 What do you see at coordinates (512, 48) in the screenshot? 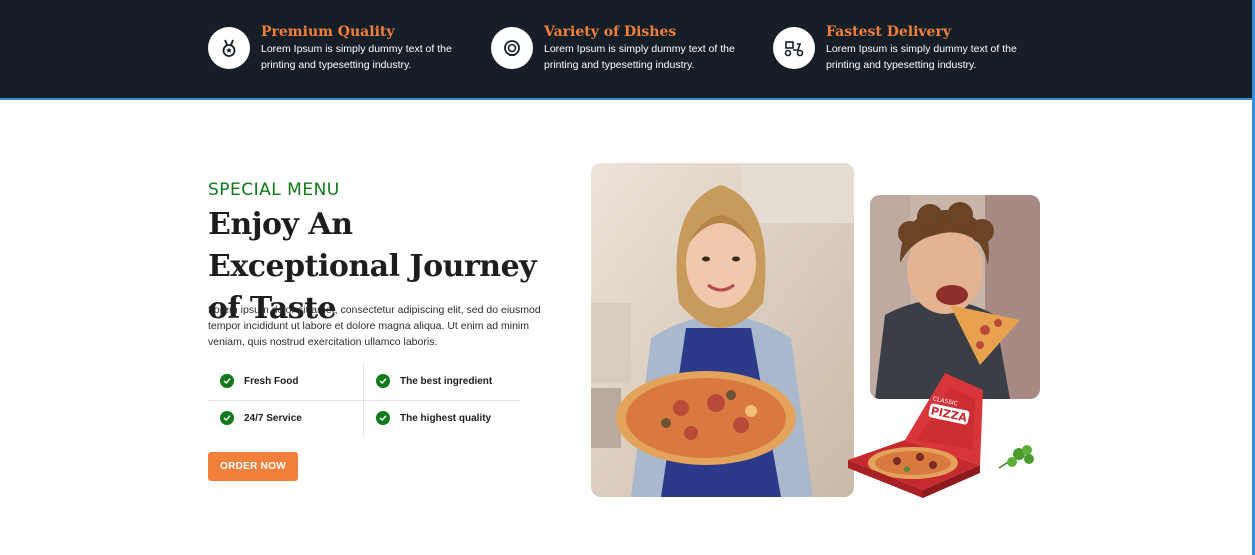
I see `dish-icon` at bounding box center [512, 48].